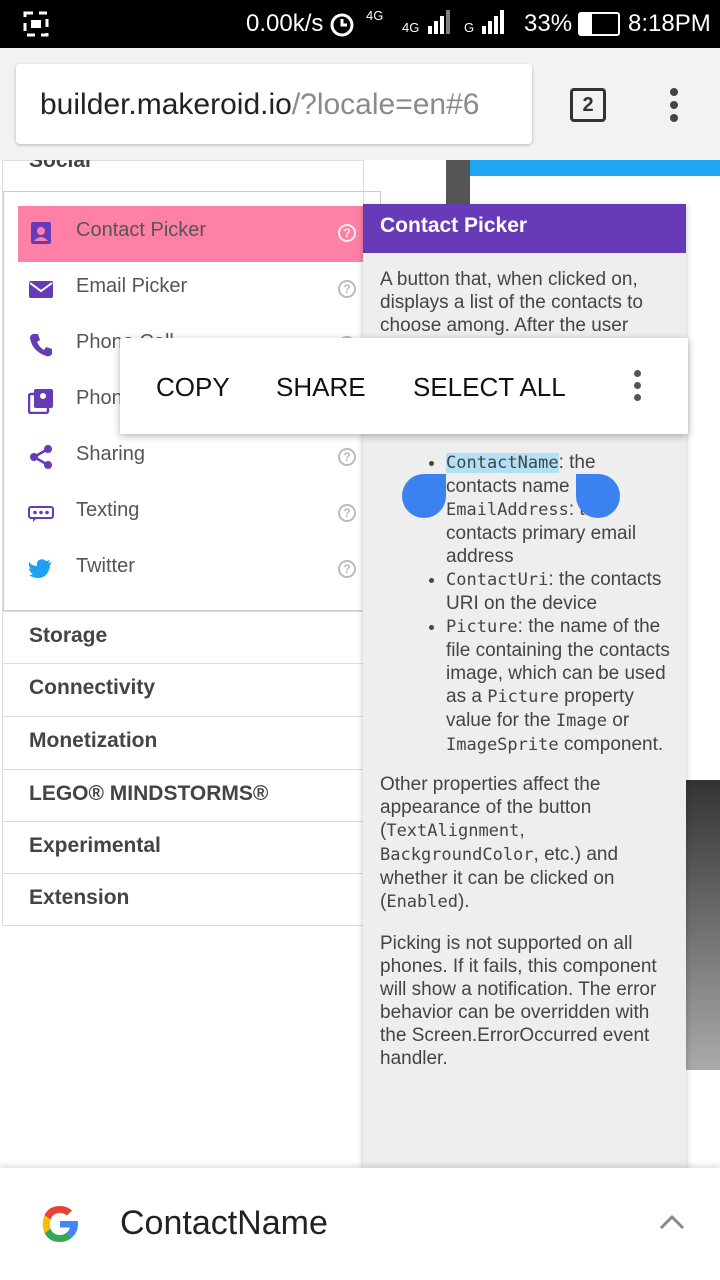 Image resolution: width=720 pixels, height=1280 pixels. What do you see at coordinates (68, 635) in the screenshot?
I see `category-label: Storage` at bounding box center [68, 635].